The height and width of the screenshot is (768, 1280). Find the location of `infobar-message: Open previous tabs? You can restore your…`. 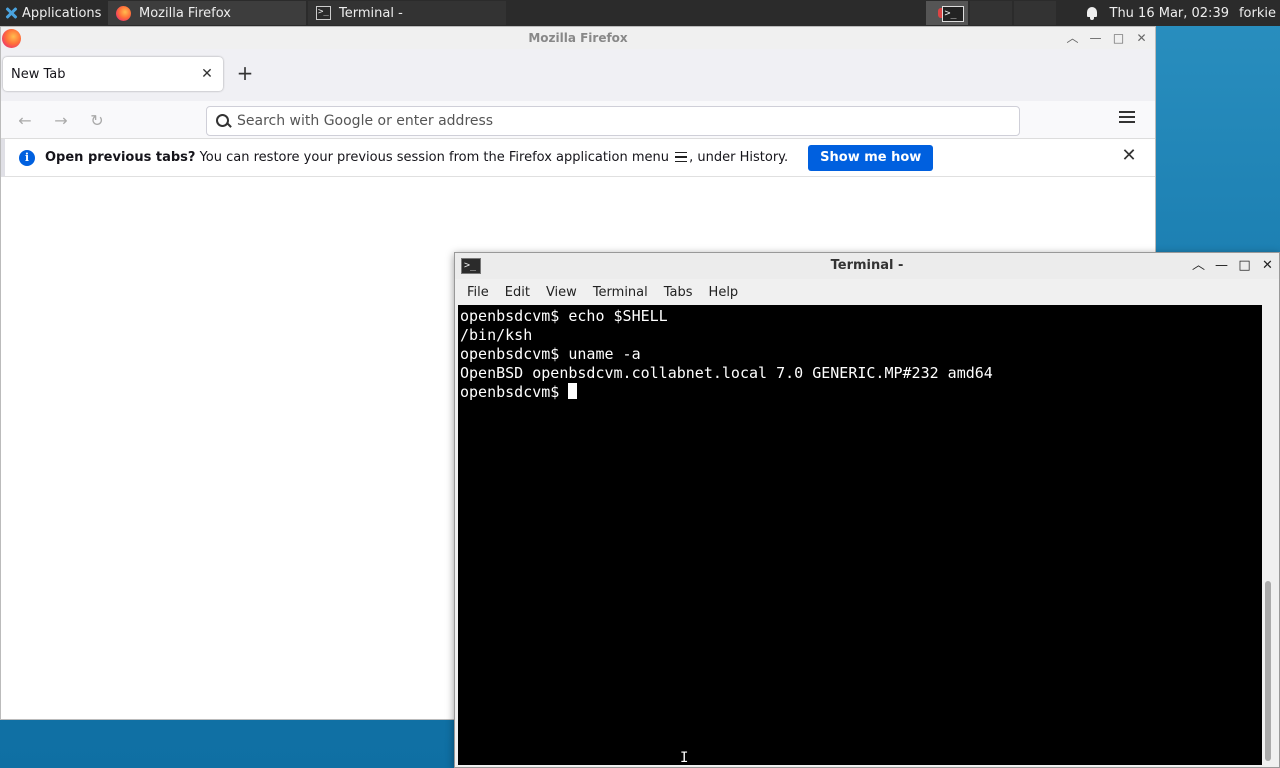

infobar-message: Open previous tabs? You can restore your… is located at coordinates (416, 157).